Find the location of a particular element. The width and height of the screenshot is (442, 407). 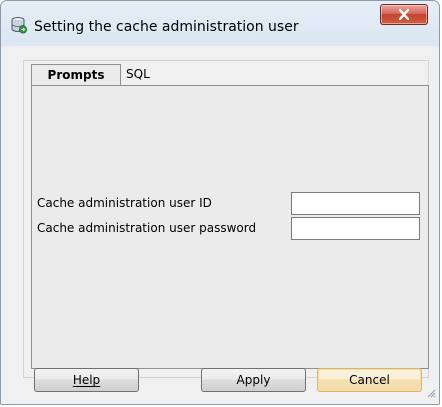

cancel-button: Cancel is located at coordinates (369, 380).